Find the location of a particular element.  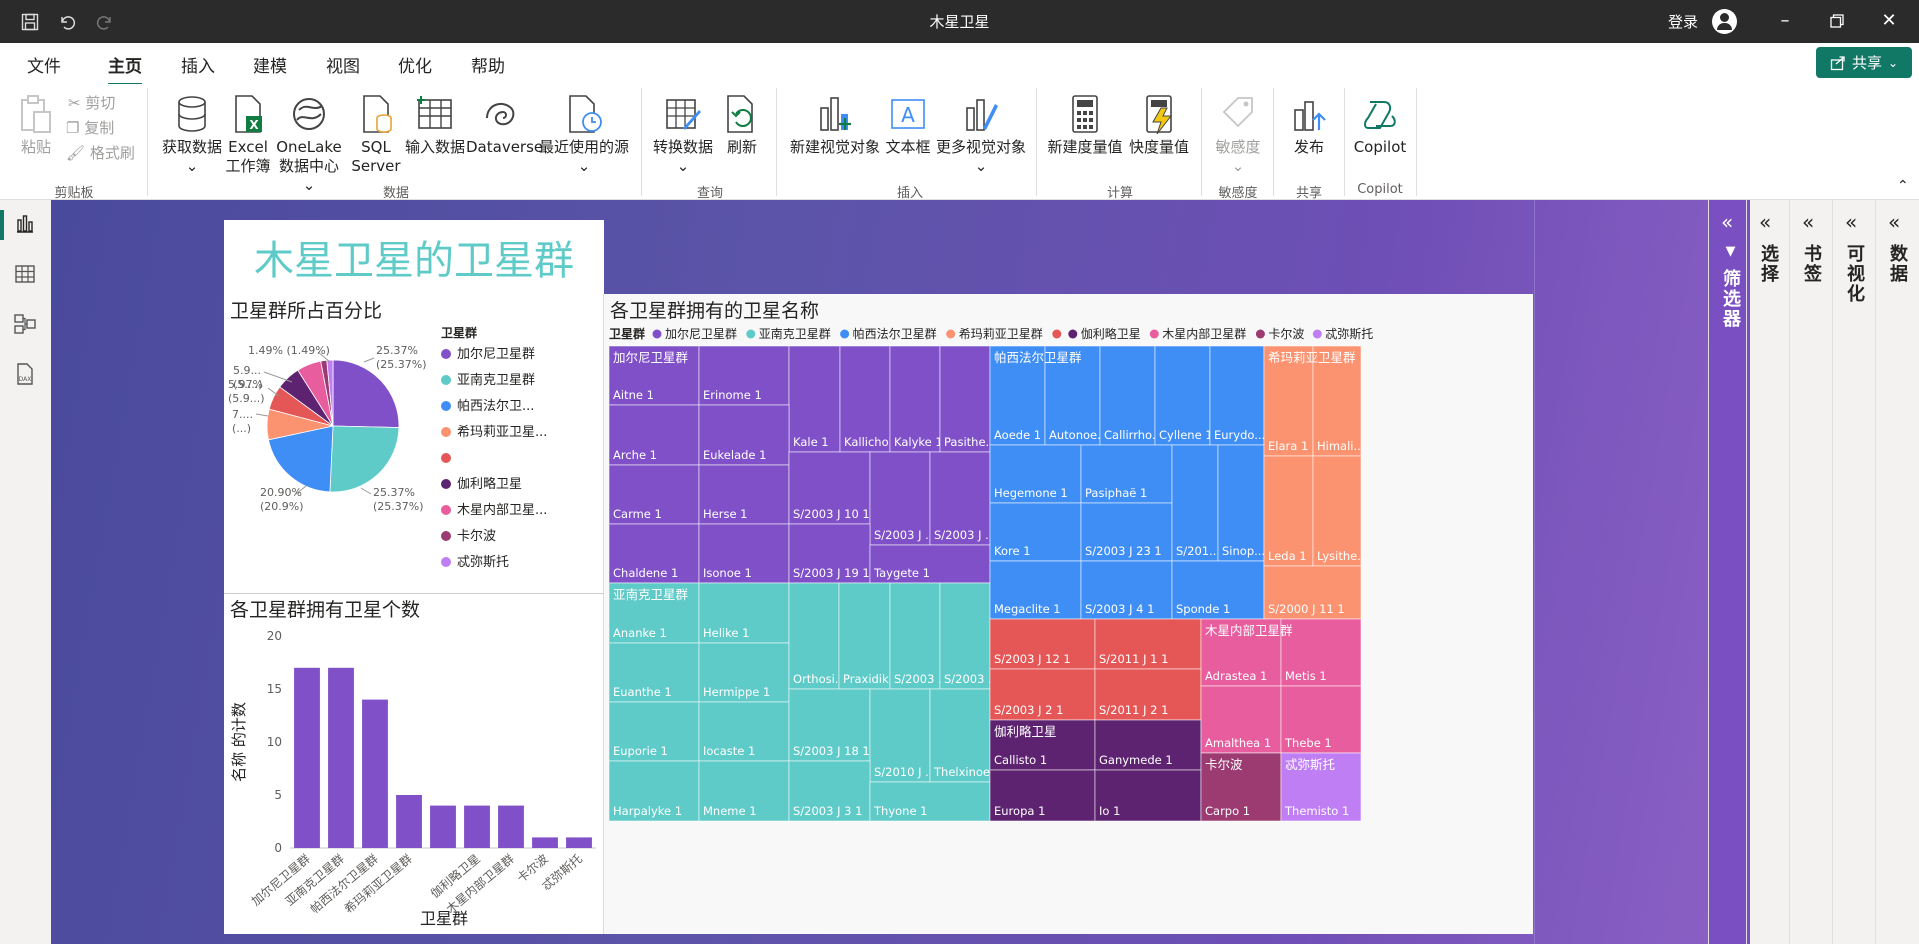

collapse-ribbon-icon: ⌃ is located at coordinates (1903, 186).